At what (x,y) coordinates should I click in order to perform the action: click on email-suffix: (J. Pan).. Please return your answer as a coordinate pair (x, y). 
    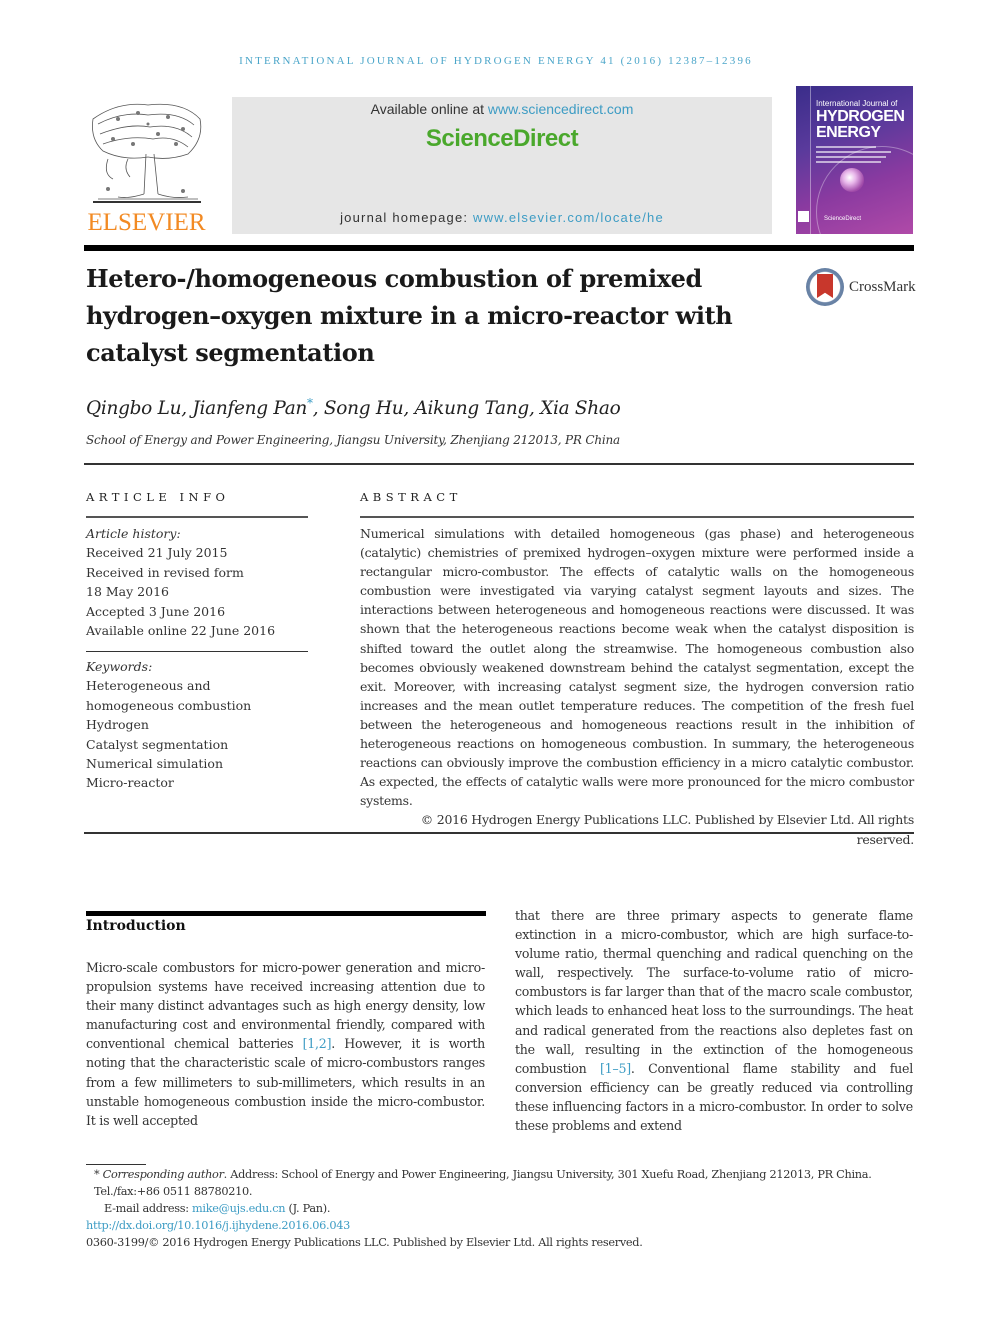
    Looking at the image, I should click on (308, 1208).